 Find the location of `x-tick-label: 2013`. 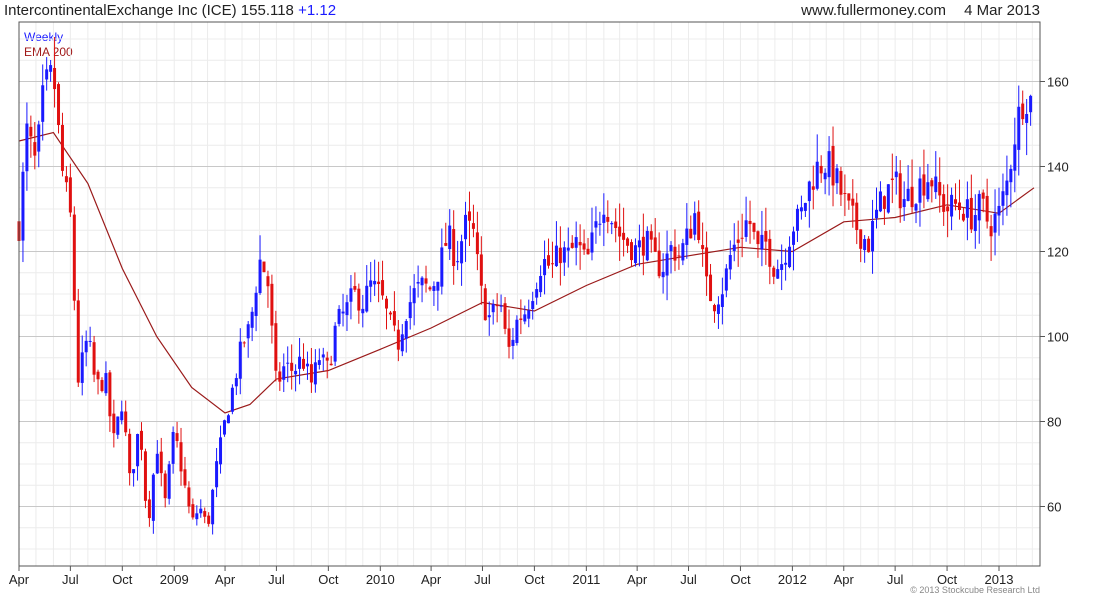

x-tick-label: 2013 is located at coordinates (999, 579).